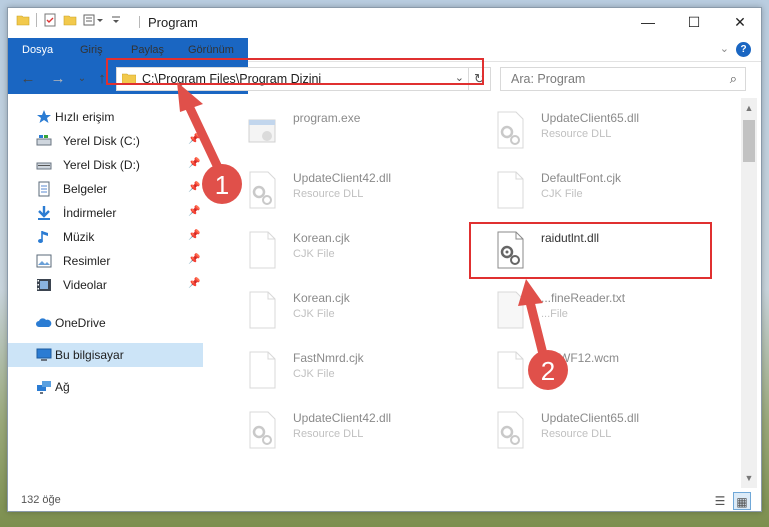 The height and width of the screenshot is (527, 769). What do you see at coordinates (50, 20) in the screenshot?
I see `properties-icon` at bounding box center [50, 20].